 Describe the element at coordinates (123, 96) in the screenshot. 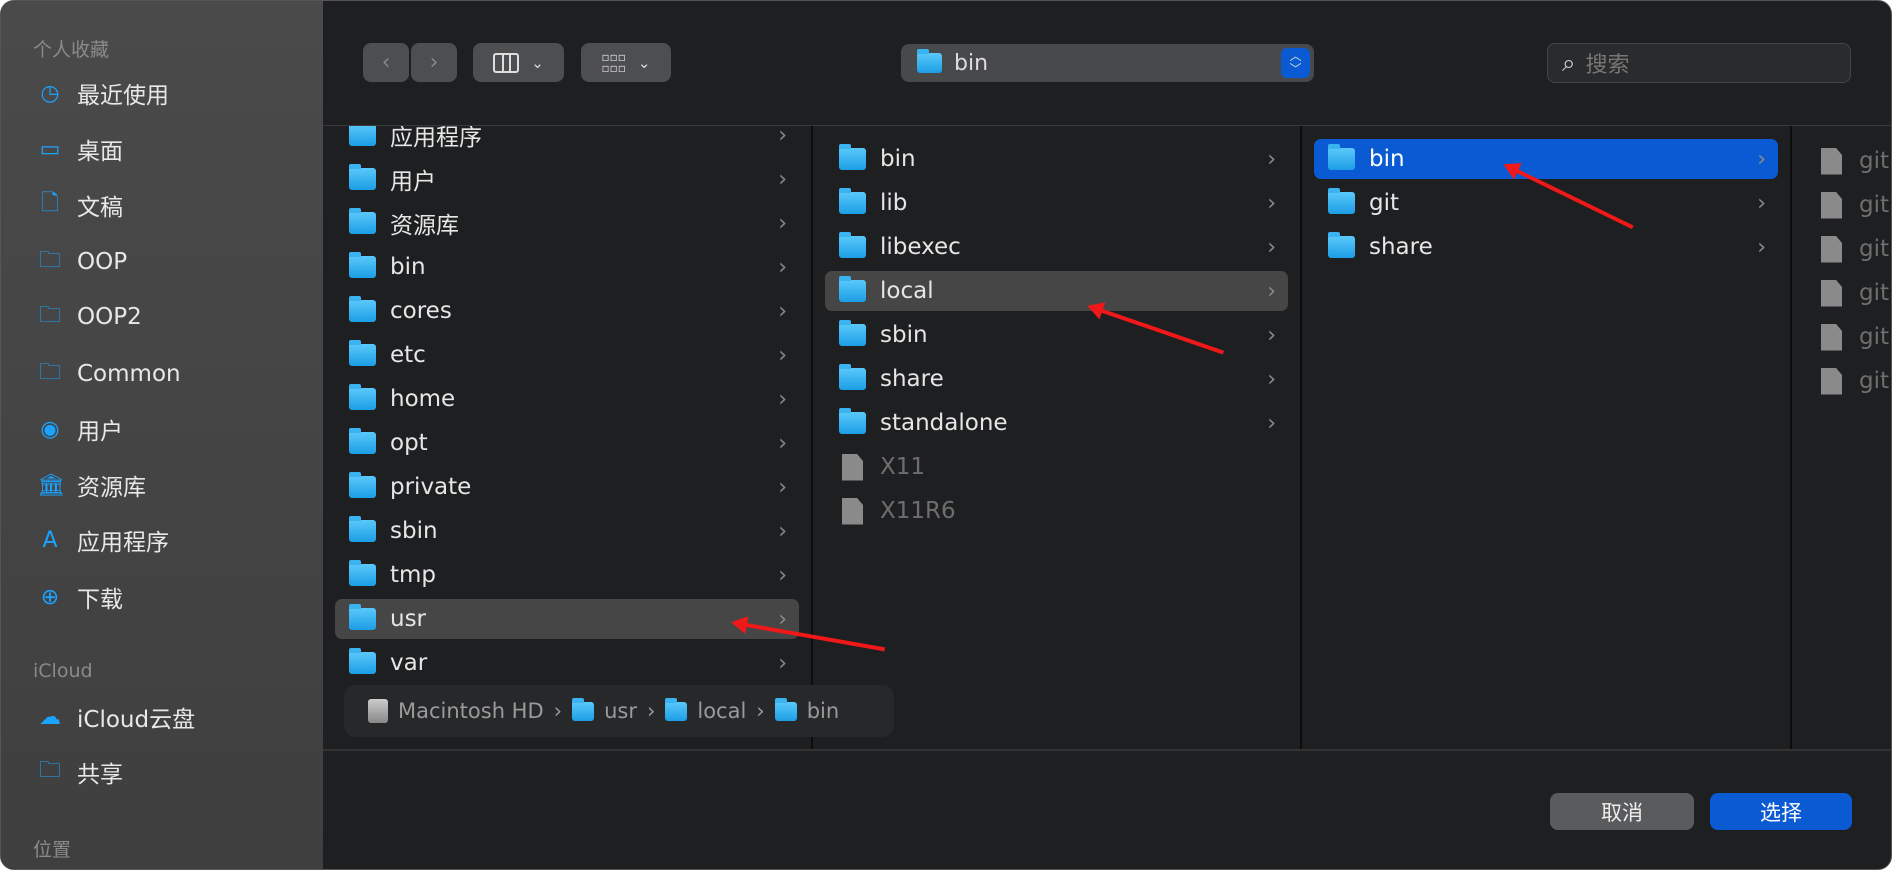

I see `sidebar-item-label: 最近使用` at that location.